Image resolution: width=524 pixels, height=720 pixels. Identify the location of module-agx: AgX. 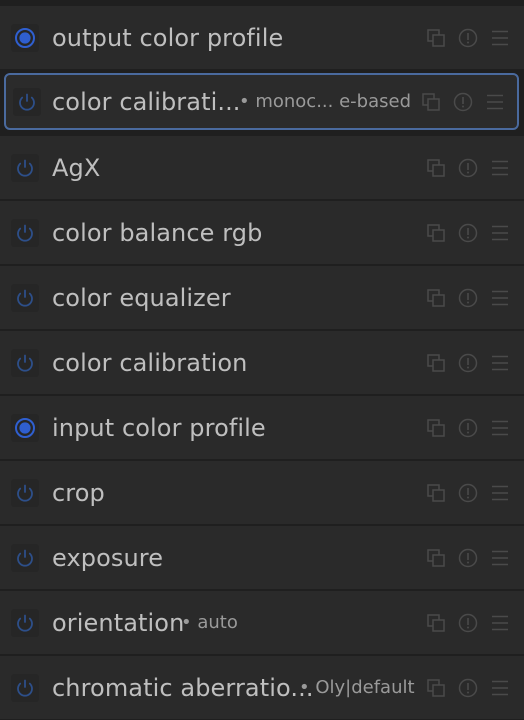
(262, 167).